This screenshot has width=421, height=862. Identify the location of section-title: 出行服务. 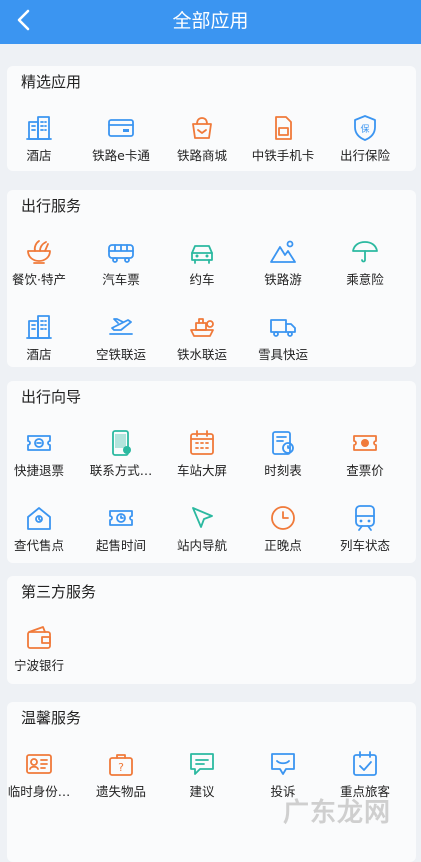
(51, 206).